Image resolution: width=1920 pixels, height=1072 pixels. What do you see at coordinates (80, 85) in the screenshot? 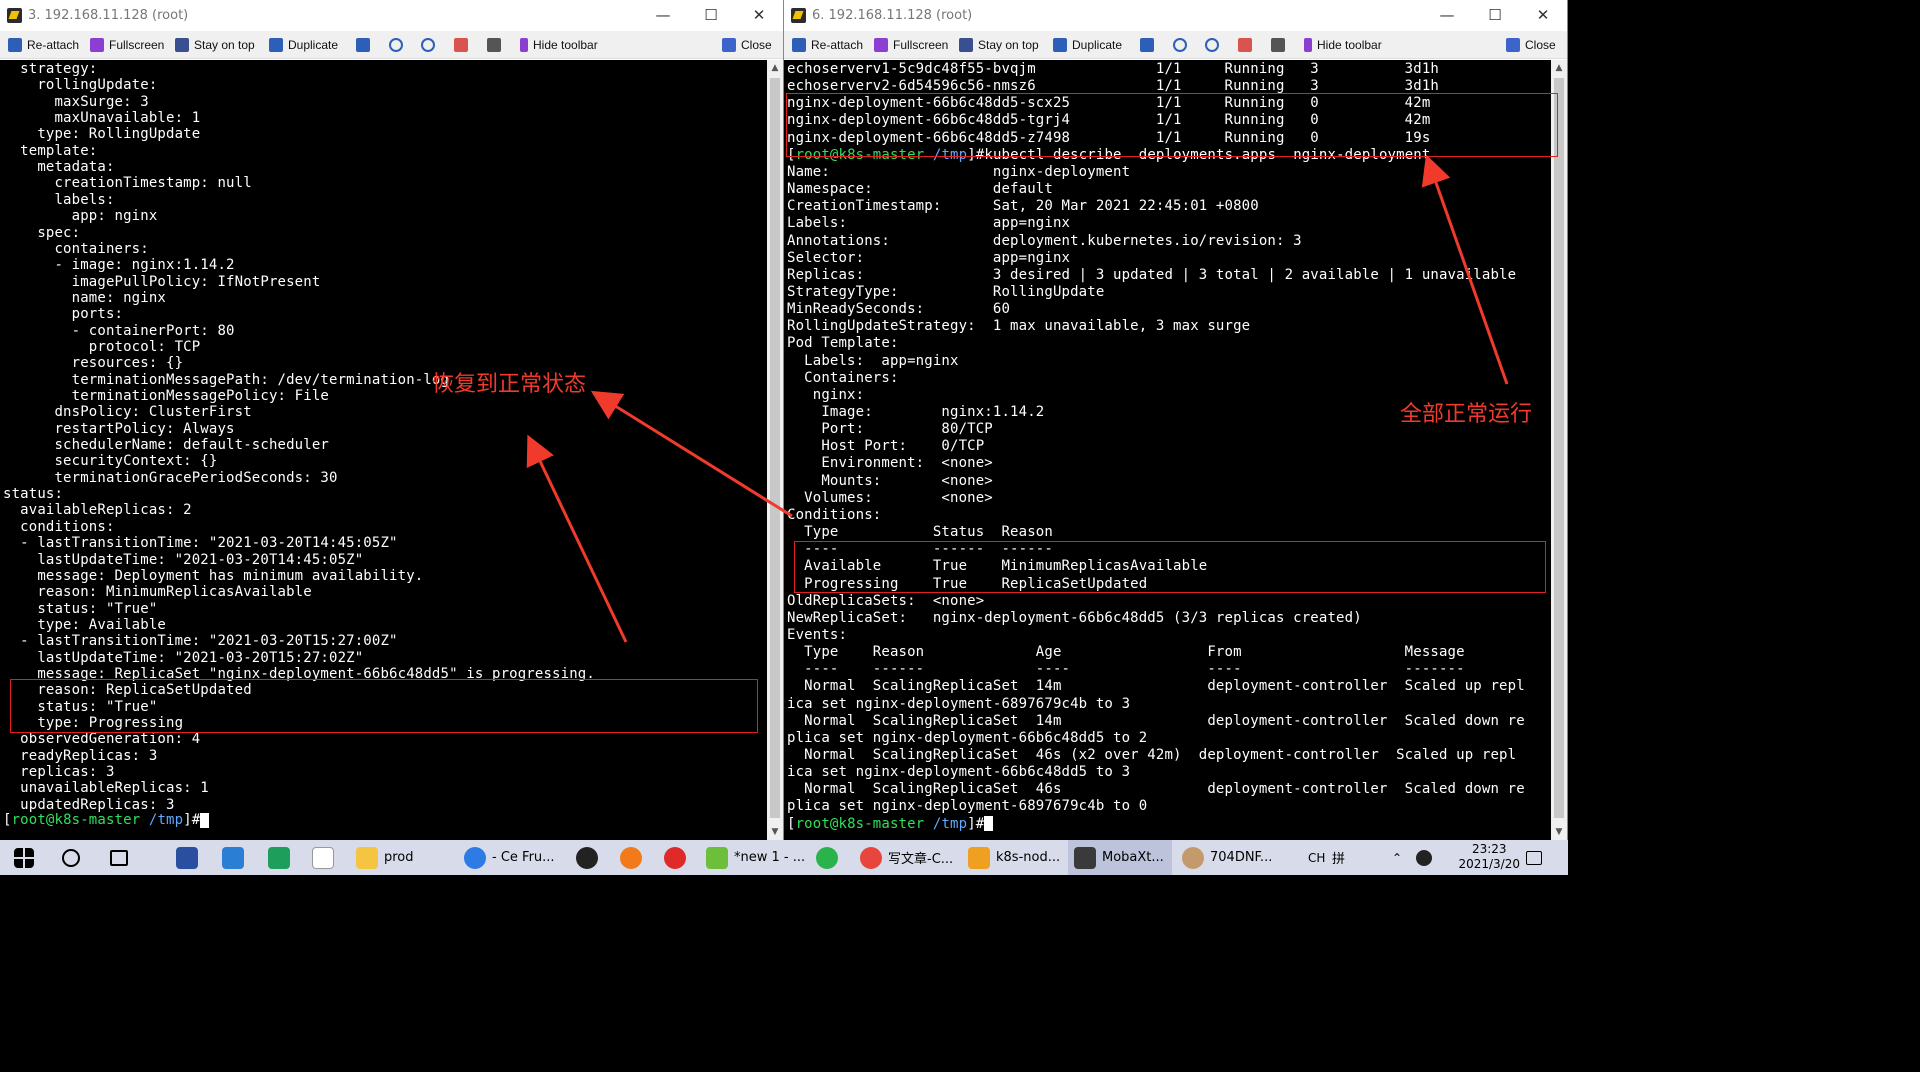
I see `terminal-line: rollingUpdate:` at bounding box center [80, 85].